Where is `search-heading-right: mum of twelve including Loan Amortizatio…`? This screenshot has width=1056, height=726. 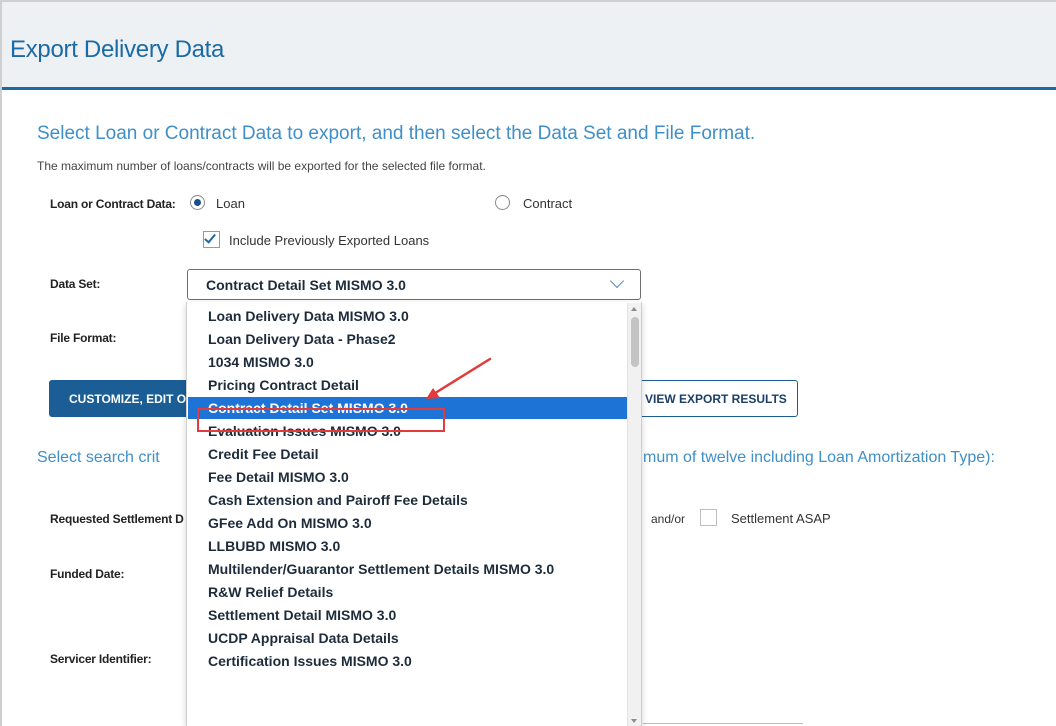
search-heading-right: mum of twelve including Loan Amortizatio… is located at coordinates (819, 457).